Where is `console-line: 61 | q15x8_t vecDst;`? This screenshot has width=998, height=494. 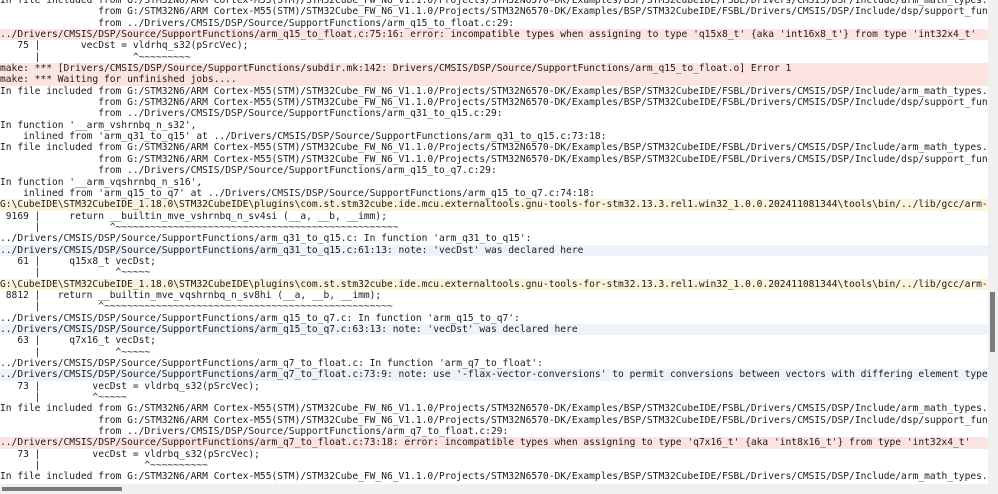
console-line: 61 | q15x8_t vecDst; is located at coordinates (78, 261).